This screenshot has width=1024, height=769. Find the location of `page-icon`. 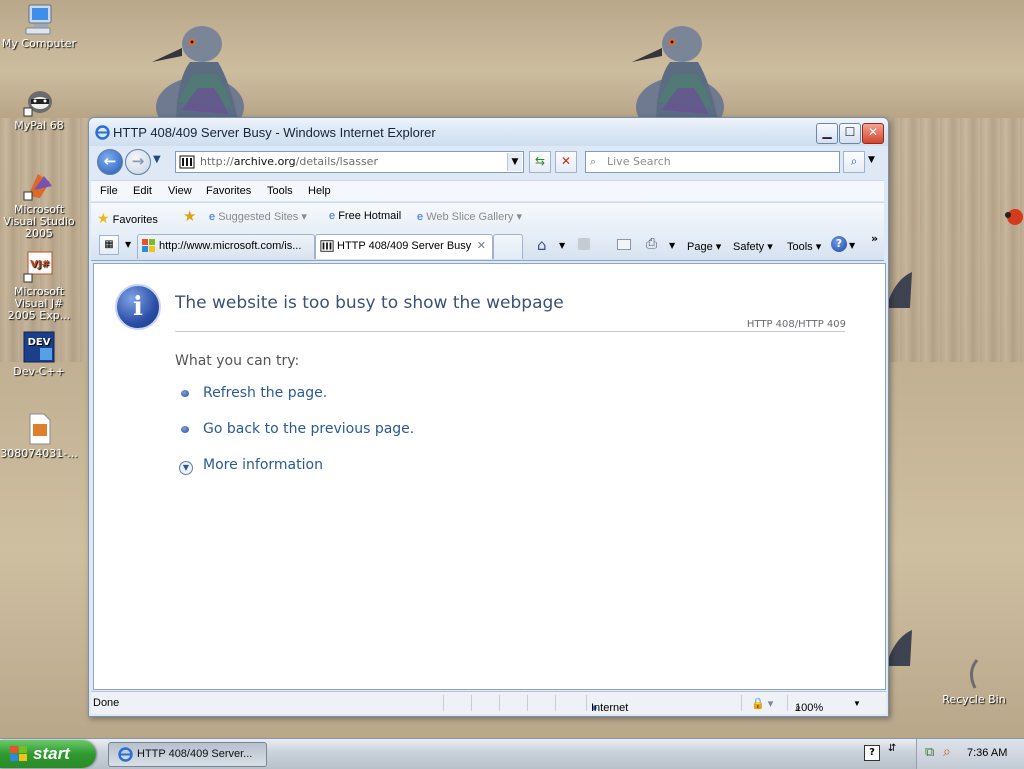

page-icon is located at coordinates (327, 246).